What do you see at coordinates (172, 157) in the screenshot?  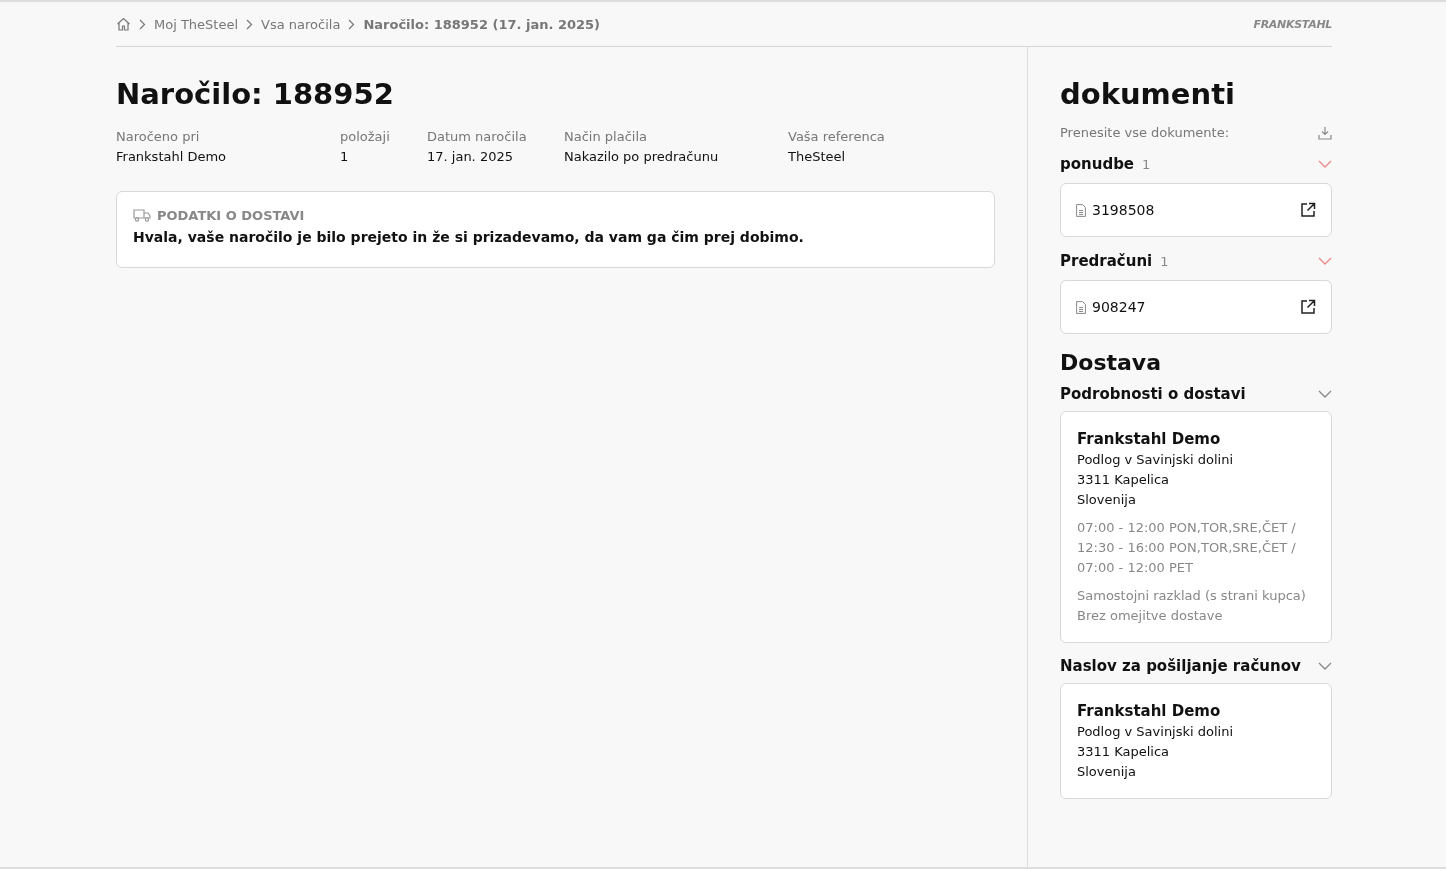 I see `meta-value: Frankstahl Demo` at bounding box center [172, 157].